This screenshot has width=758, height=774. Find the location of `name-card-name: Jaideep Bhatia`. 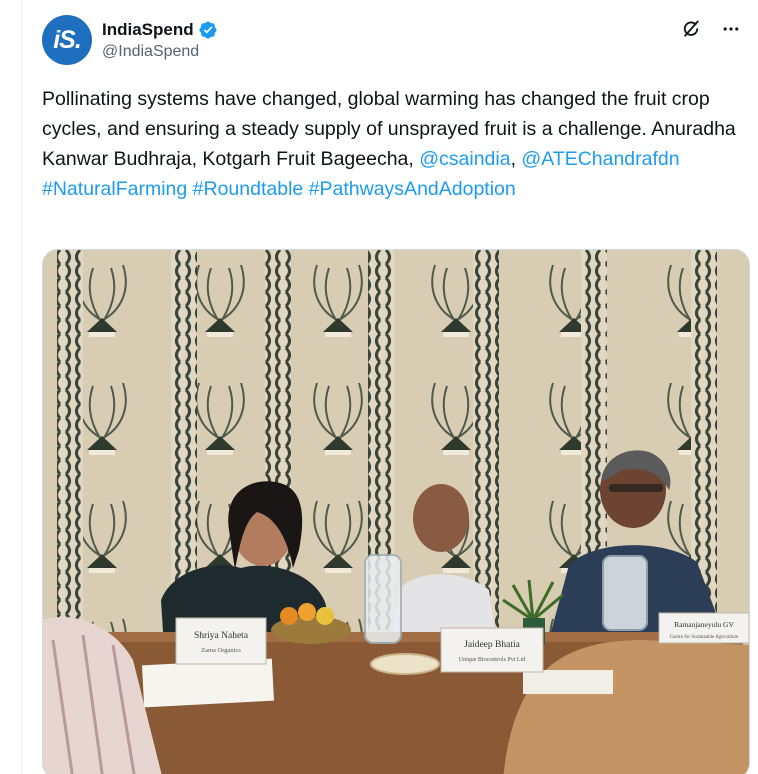

name-card-name: Jaideep Bhatia is located at coordinates (492, 645).